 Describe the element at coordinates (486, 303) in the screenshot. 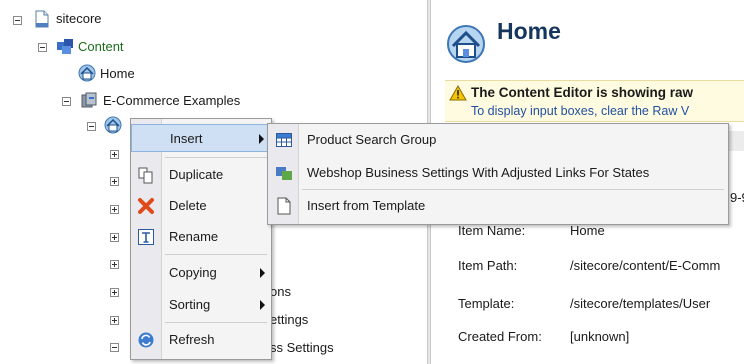

I see `field-label-template: Template:` at that location.